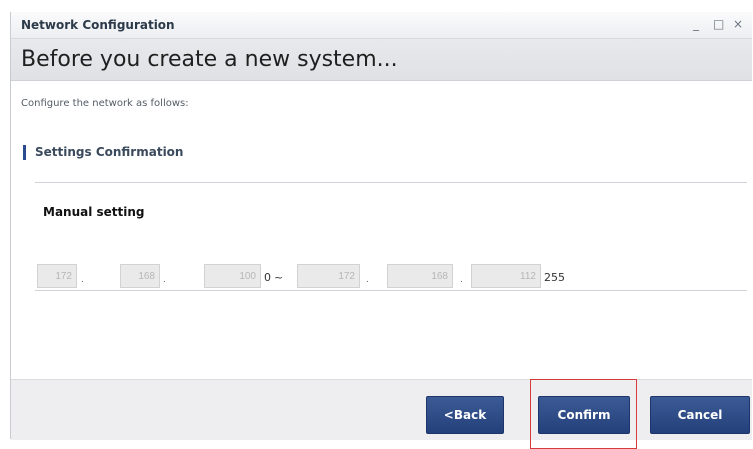 The height and width of the screenshot is (449, 753). I want to click on window-title: Network Configuration, so click(98, 25).